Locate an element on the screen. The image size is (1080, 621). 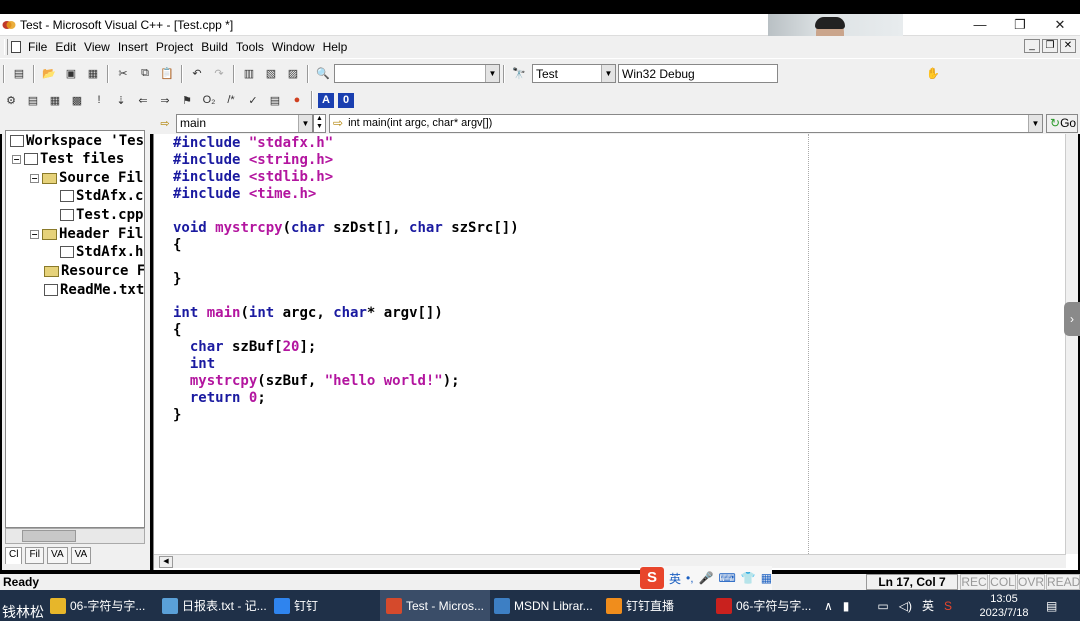
input-language: 英 is located at coordinates (928, 605).